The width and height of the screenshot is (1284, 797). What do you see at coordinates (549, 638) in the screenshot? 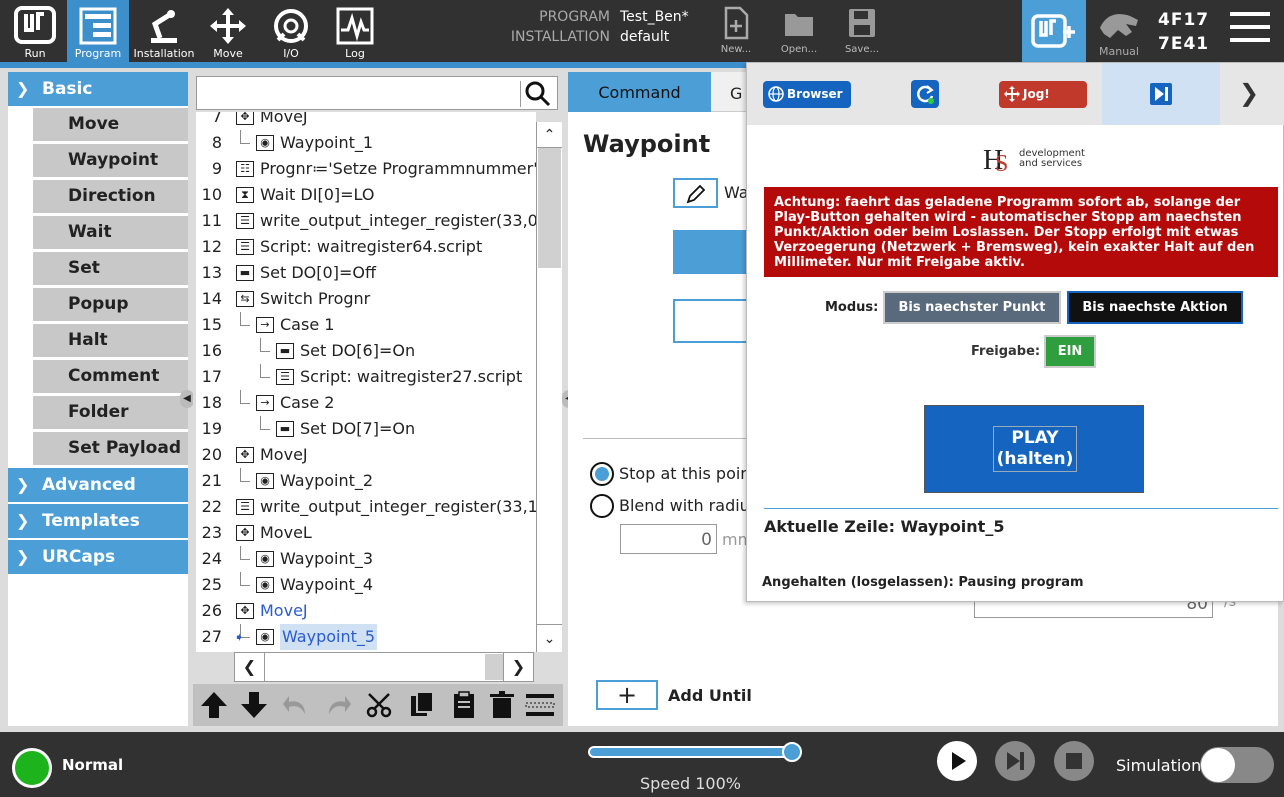
I see `scroll-down-icon: ⌄` at bounding box center [549, 638].